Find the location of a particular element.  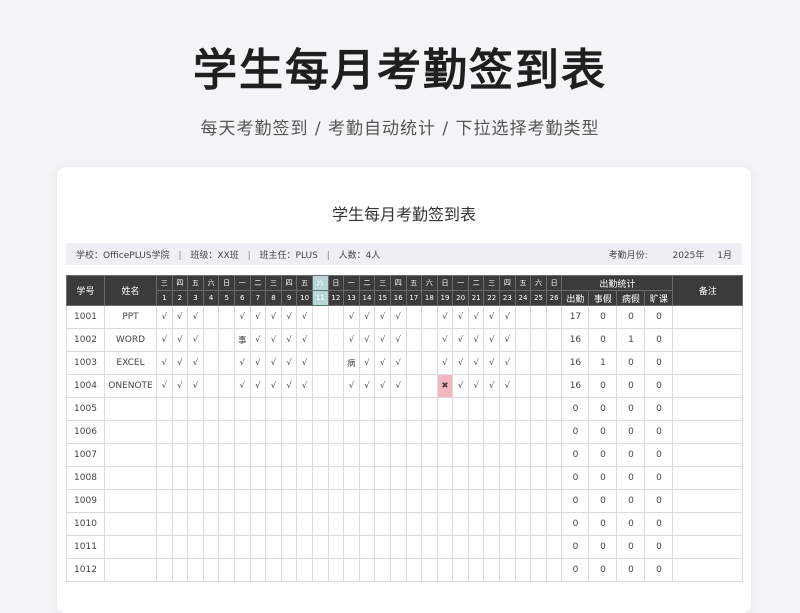

student-id-cell: 1012 is located at coordinates (85, 570).